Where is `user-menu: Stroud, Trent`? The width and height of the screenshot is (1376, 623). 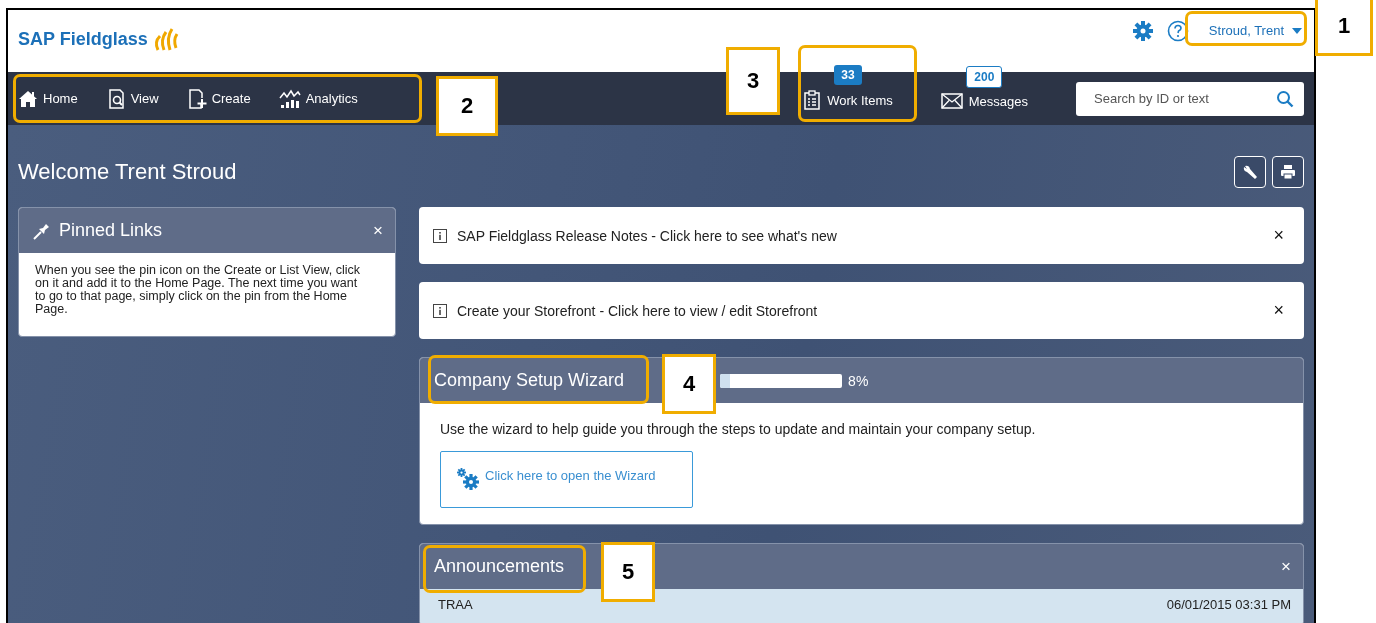
user-menu: Stroud, Trent is located at coordinates (1254, 30).